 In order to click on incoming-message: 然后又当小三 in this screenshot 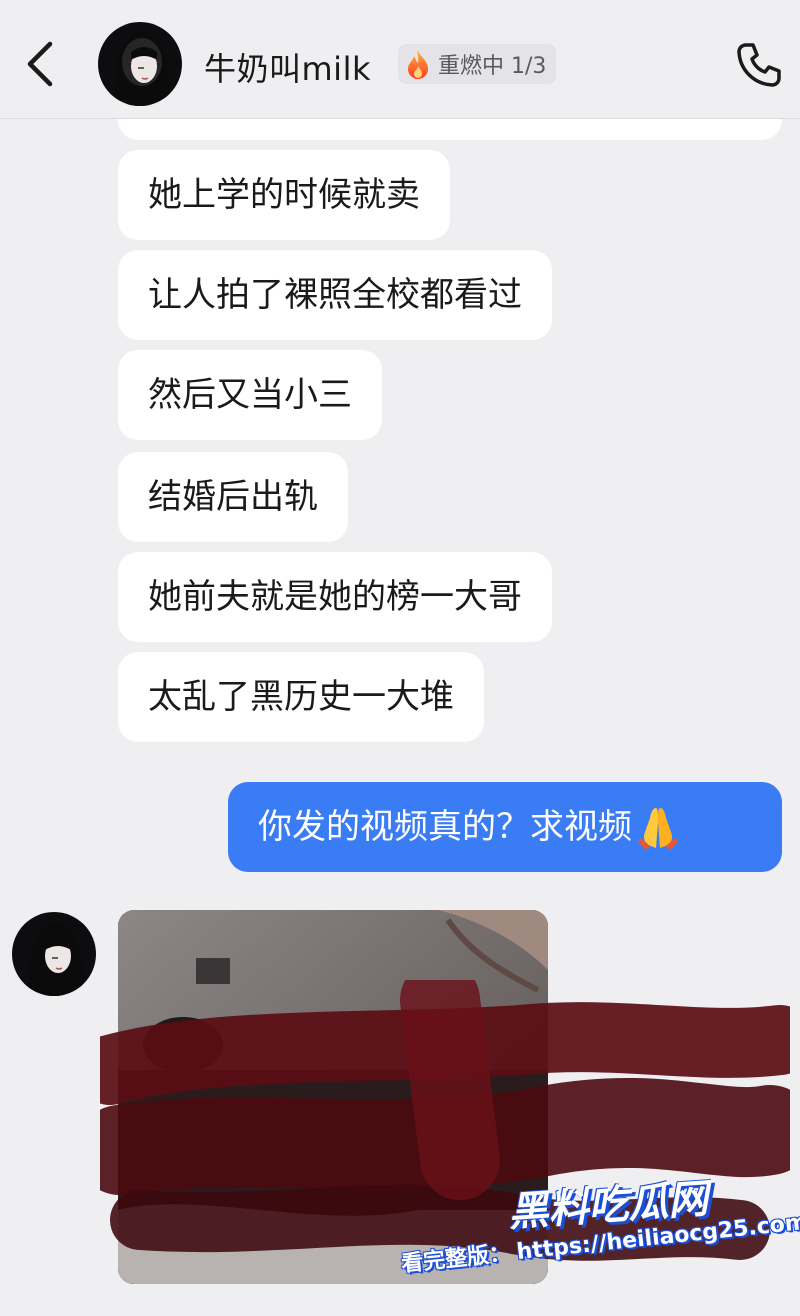, I will do `click(250, 395)`.